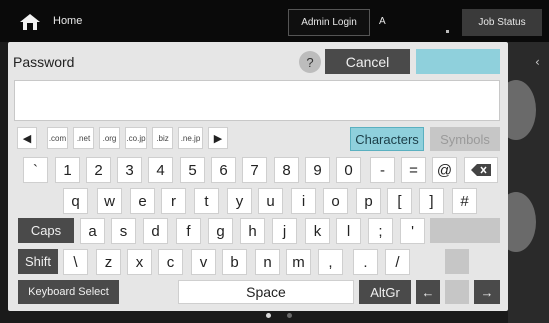 The width and height of the screenshot is (549, 323). What do you see at coordinates (348, 170) in the screenshot?
I see `key: 0` at bounding box center [348, 170].